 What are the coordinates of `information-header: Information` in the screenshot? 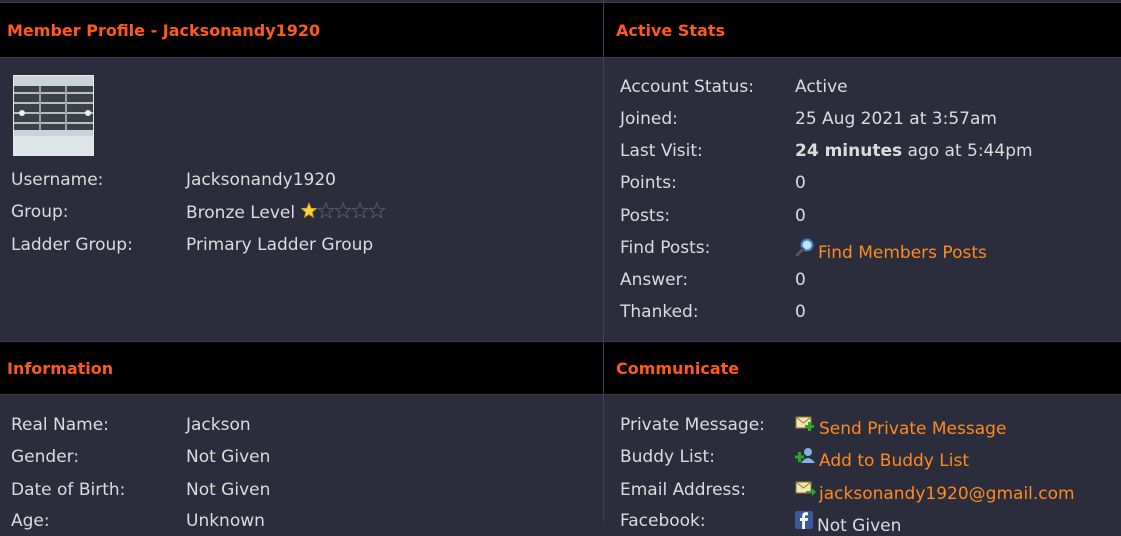 It's located at (301, 368).